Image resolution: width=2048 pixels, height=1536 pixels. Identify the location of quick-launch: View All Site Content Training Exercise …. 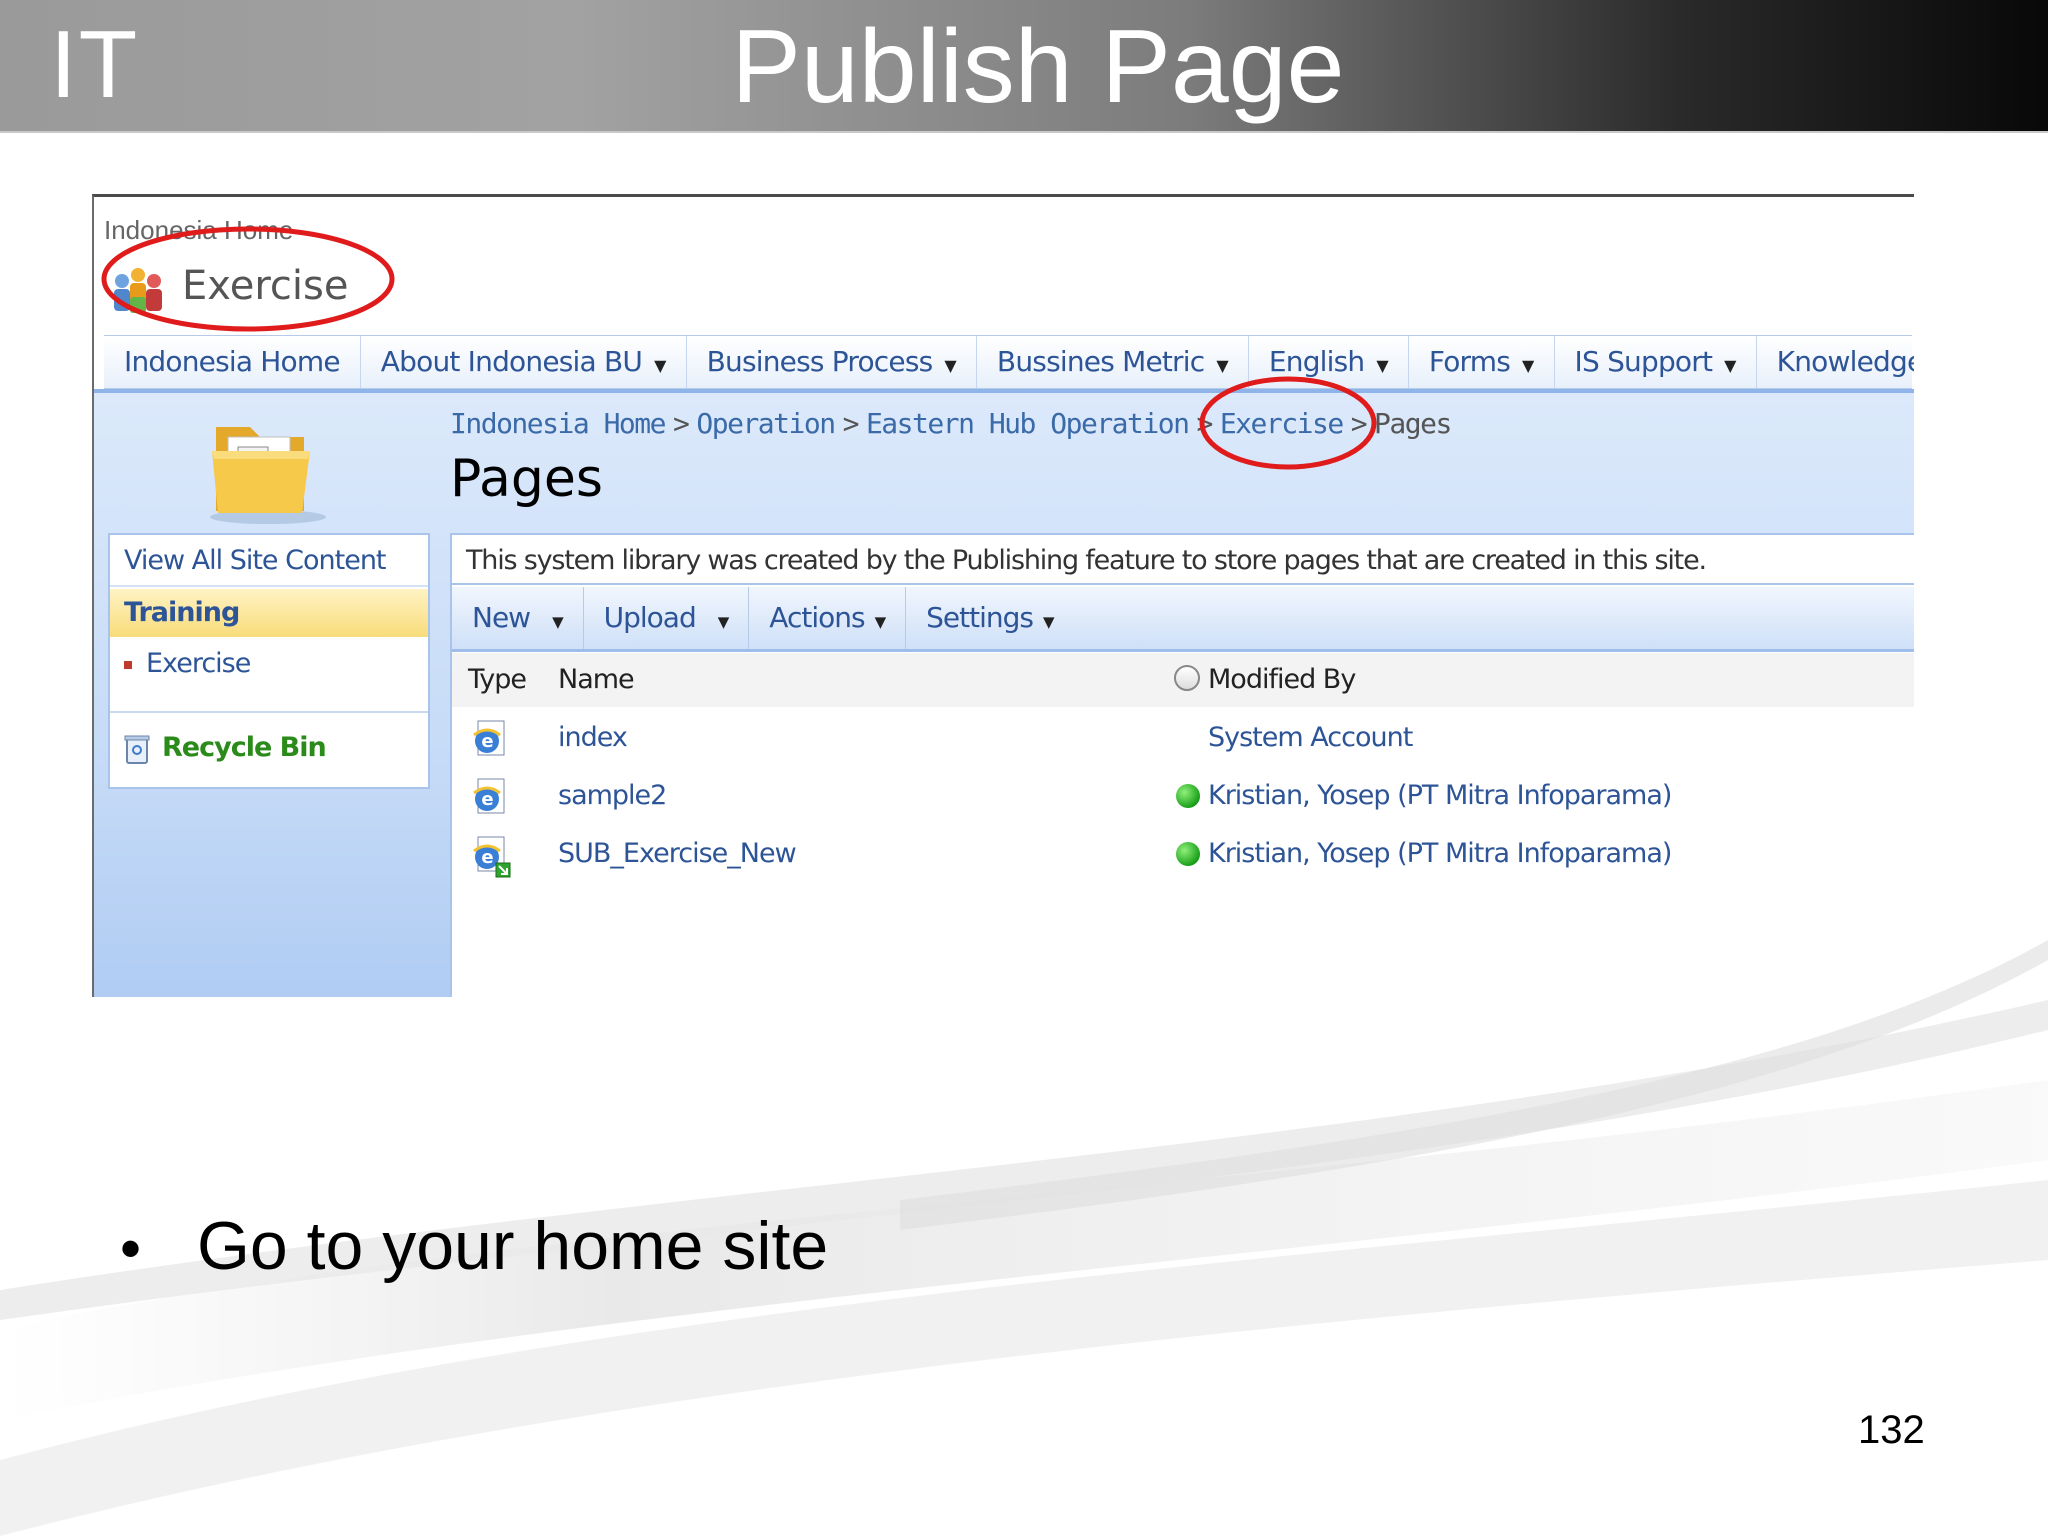
(269, 661).